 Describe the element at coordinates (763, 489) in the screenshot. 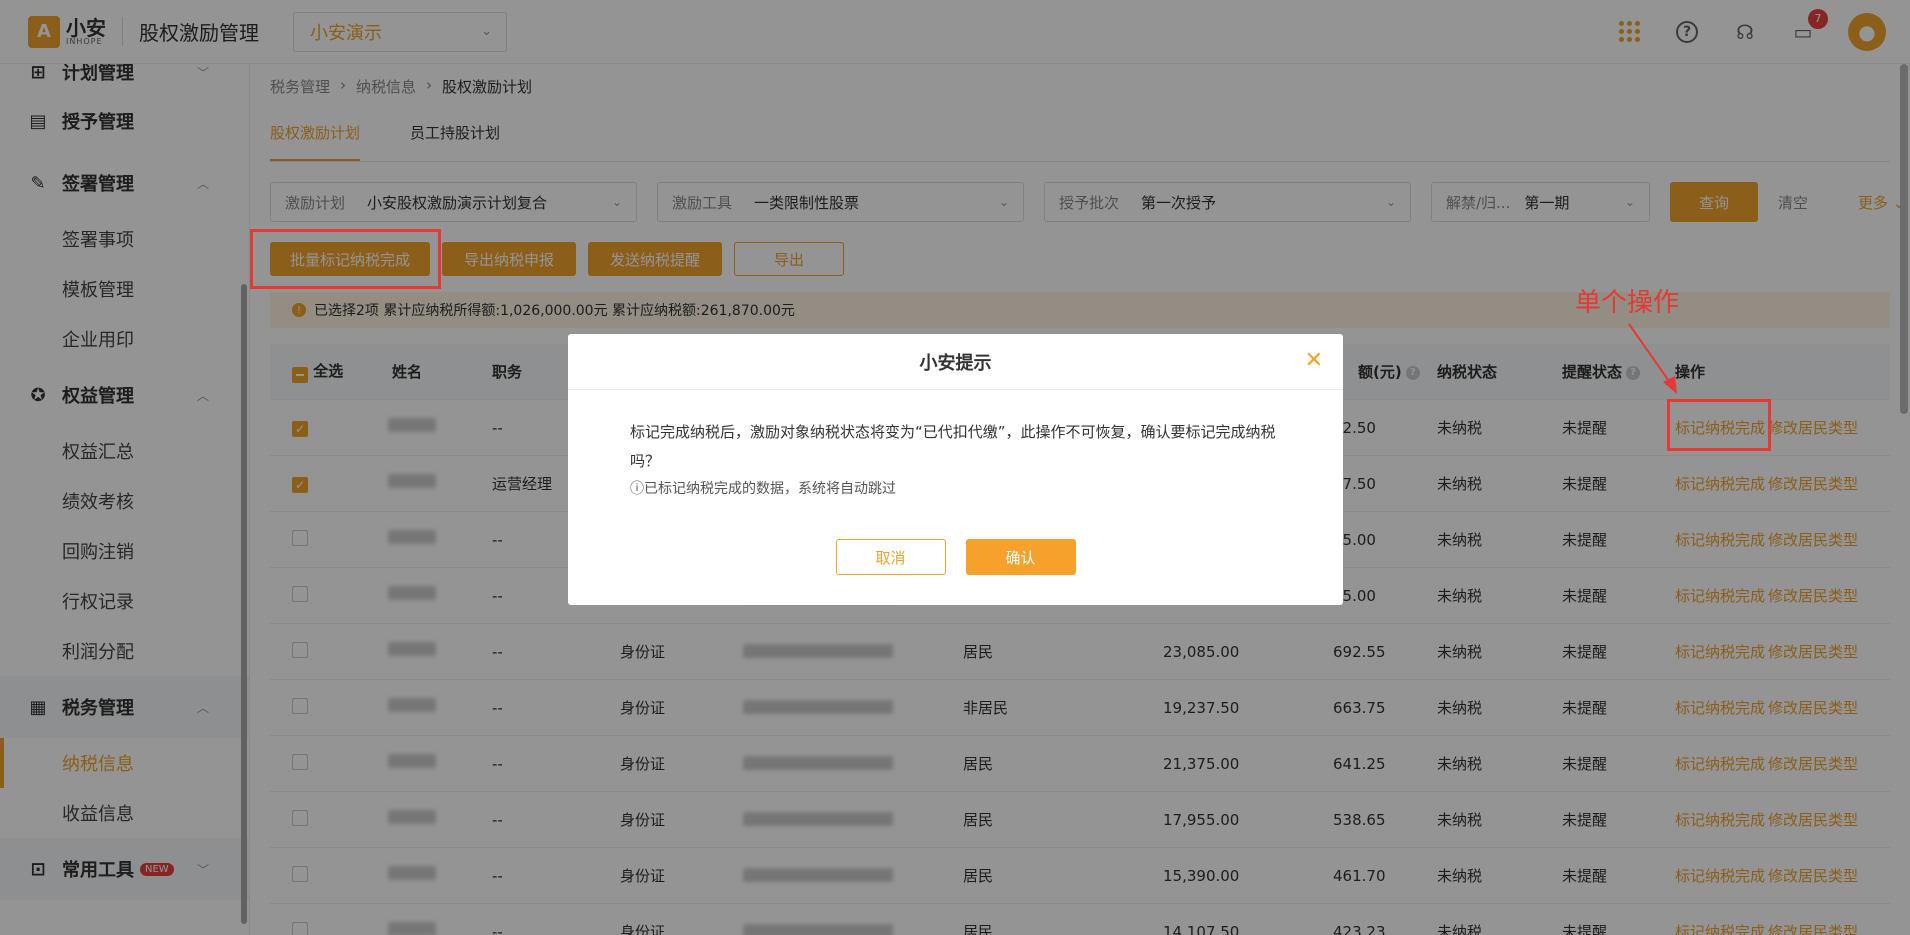

I see `dialog-note: ⓘ已标记纳税完成的数据，系统将自动跳过` at that location.